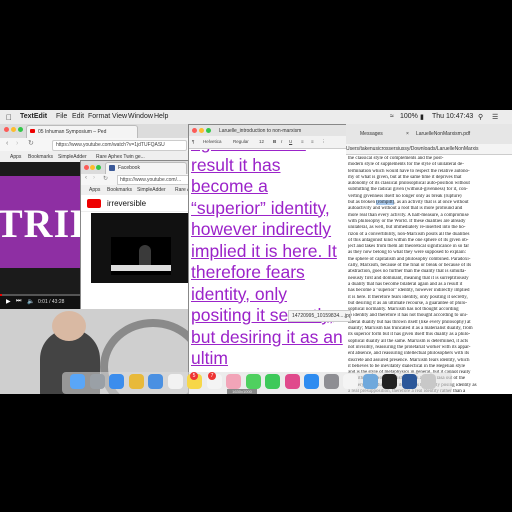 This screenshot has height=512, width=512. Describe the element at coordinates (33, 116) in the screenshot. I see `app-menu: TextEdit` at that location.